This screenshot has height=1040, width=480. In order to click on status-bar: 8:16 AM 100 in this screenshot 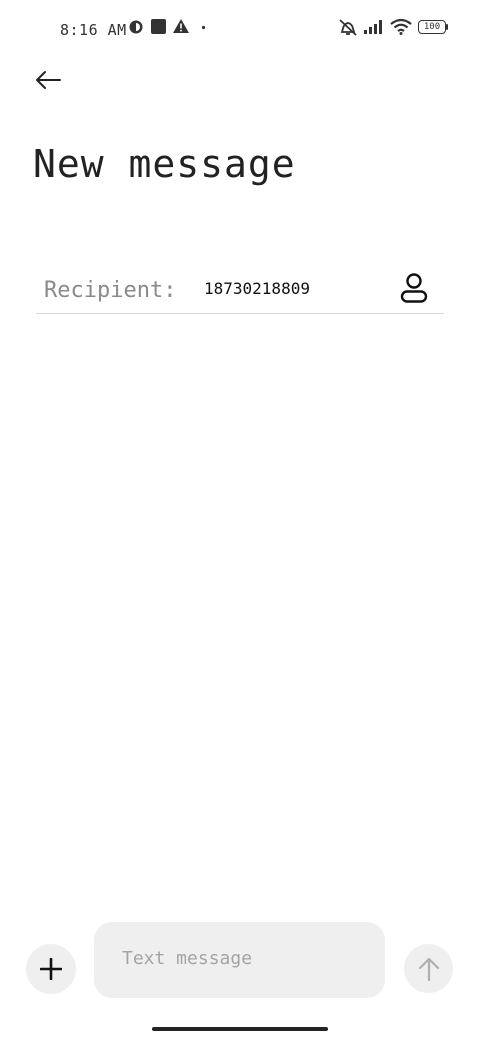, I will do `click(240, 29)`.